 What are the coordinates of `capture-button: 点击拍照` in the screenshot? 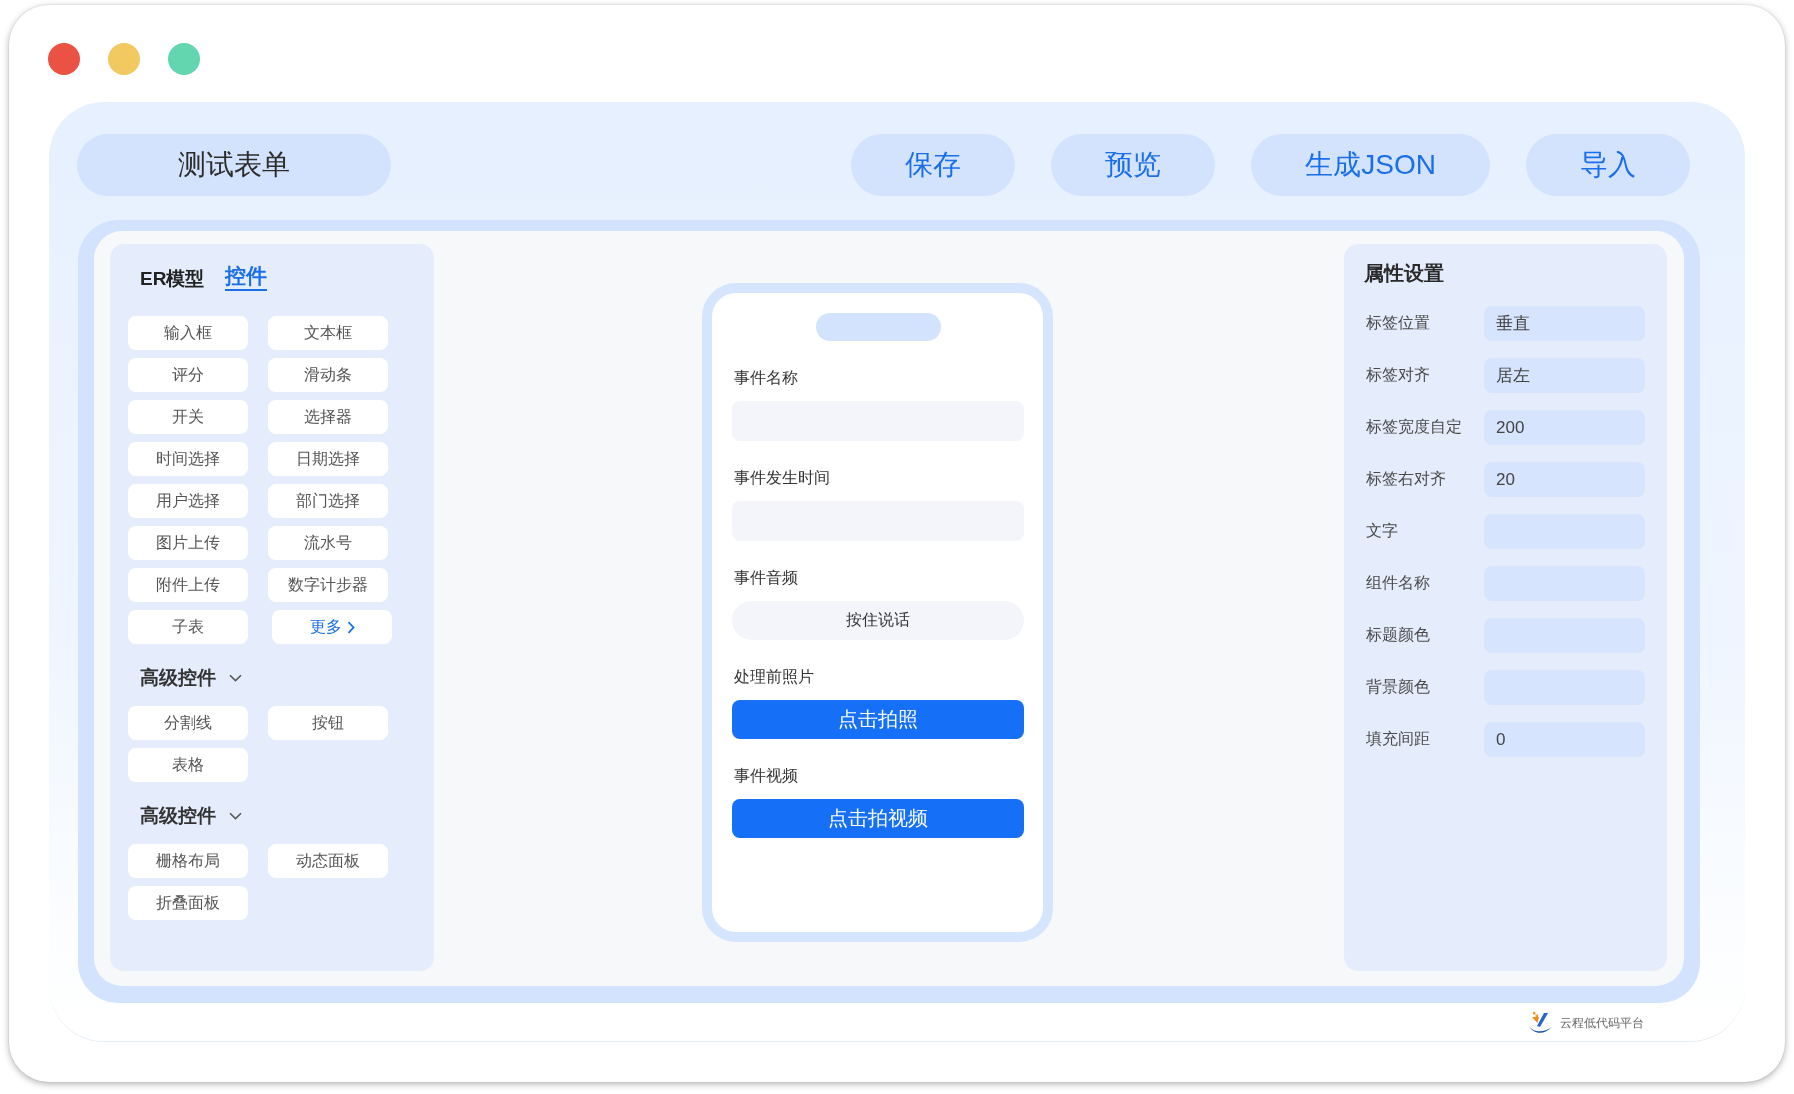 It's located at (878, 719).